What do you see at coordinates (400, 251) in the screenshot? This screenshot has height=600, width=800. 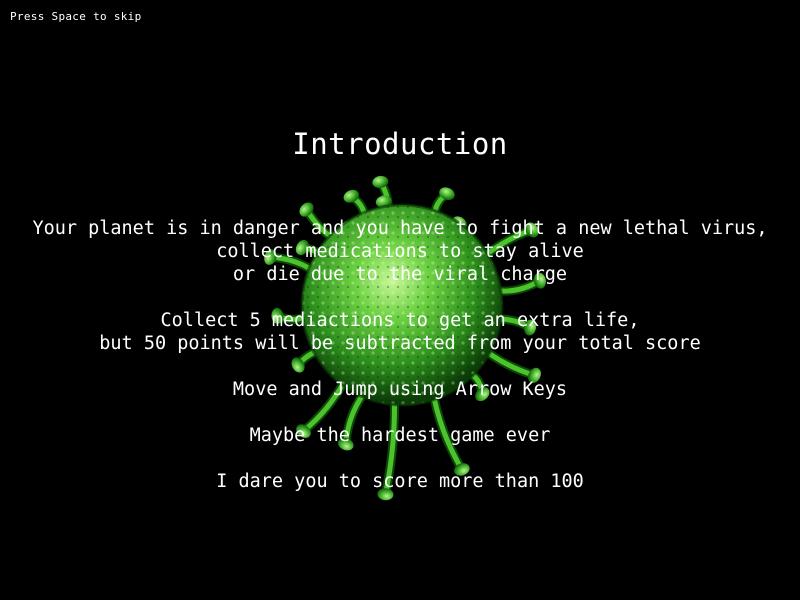 I see `intro-line: collect medications to stay alive` at bounding box center [400, 251].